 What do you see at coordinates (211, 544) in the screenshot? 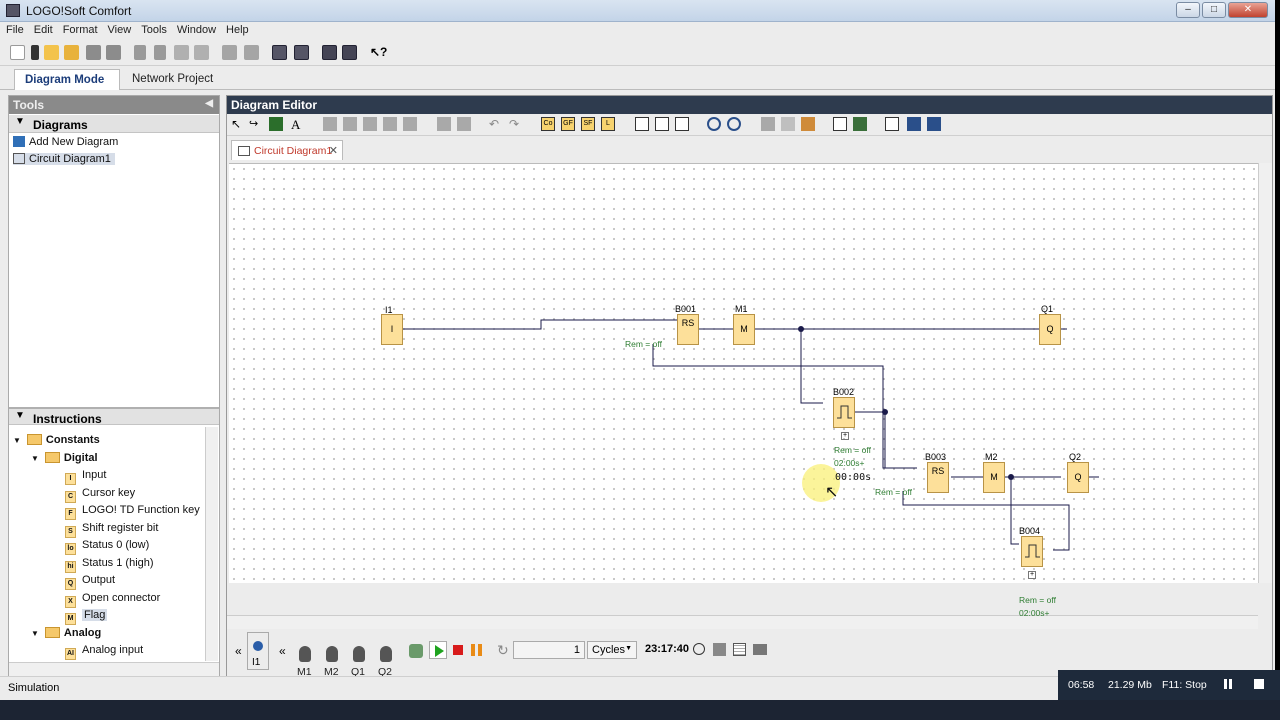
I see `instructions-scrollbar` at bounding box center [211, 544].